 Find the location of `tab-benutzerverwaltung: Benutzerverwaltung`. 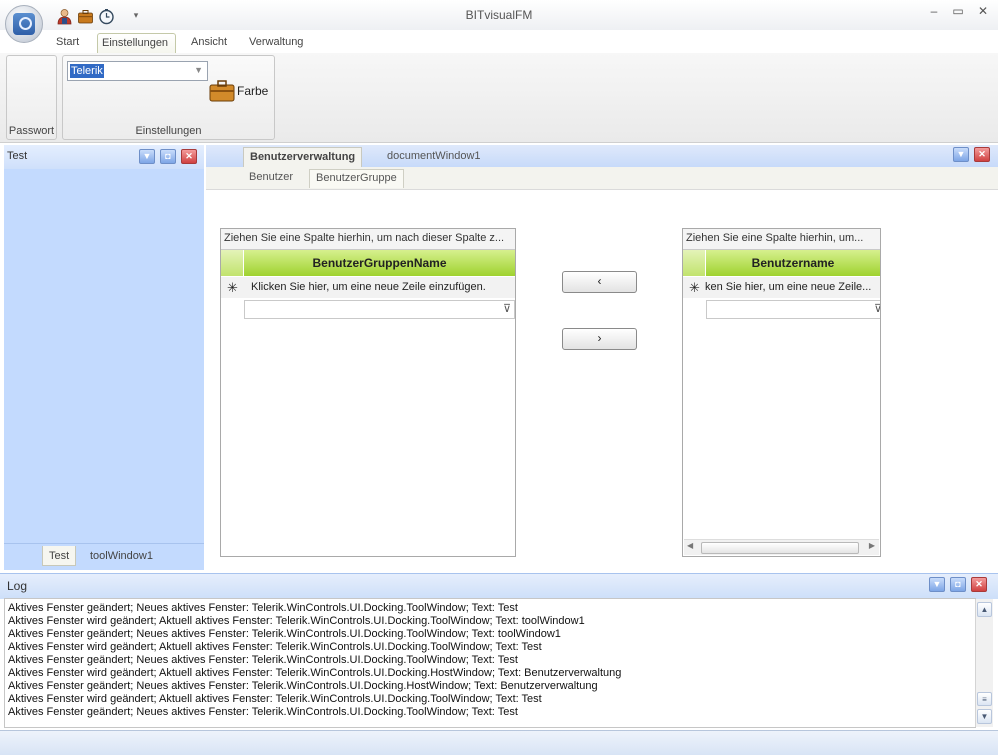

tab-benutzerverwaltung: Benutzerverwaltung is located at coordinates (303, 157).